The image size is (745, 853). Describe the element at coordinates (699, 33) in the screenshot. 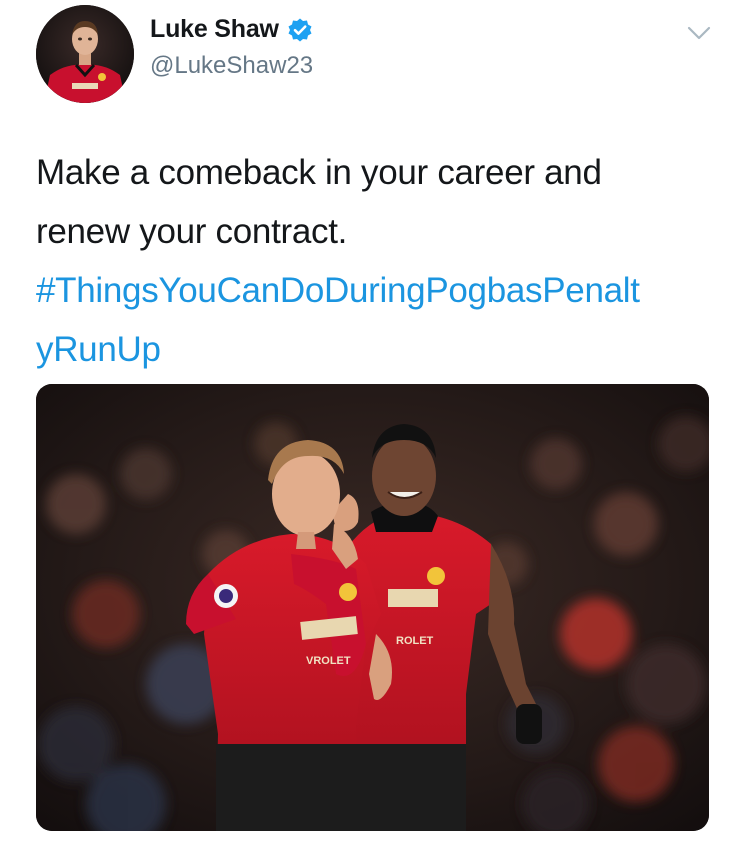

I see `chevron-down-icon` at that location.